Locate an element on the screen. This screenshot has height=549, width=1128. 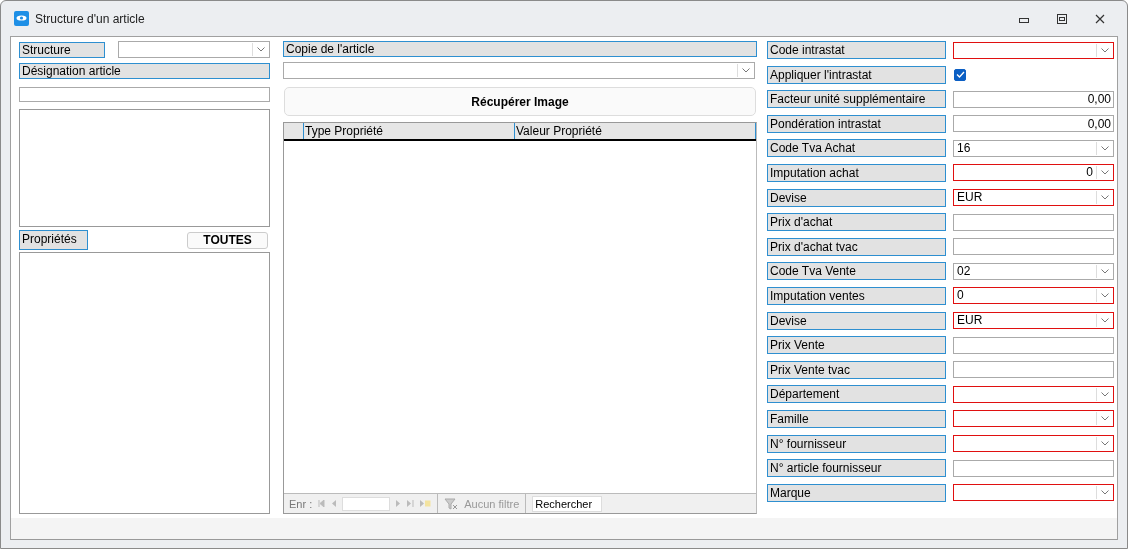
all-button: TOUTES is located at coordinates (227, 240).